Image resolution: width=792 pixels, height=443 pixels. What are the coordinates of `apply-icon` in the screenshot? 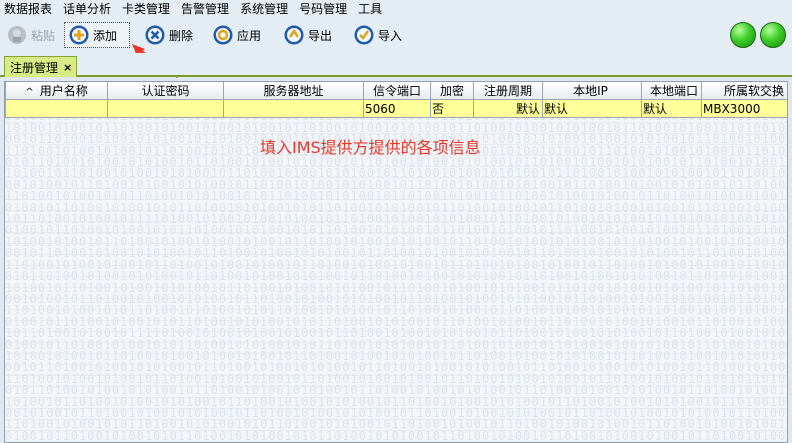 It's located at (223, 35).